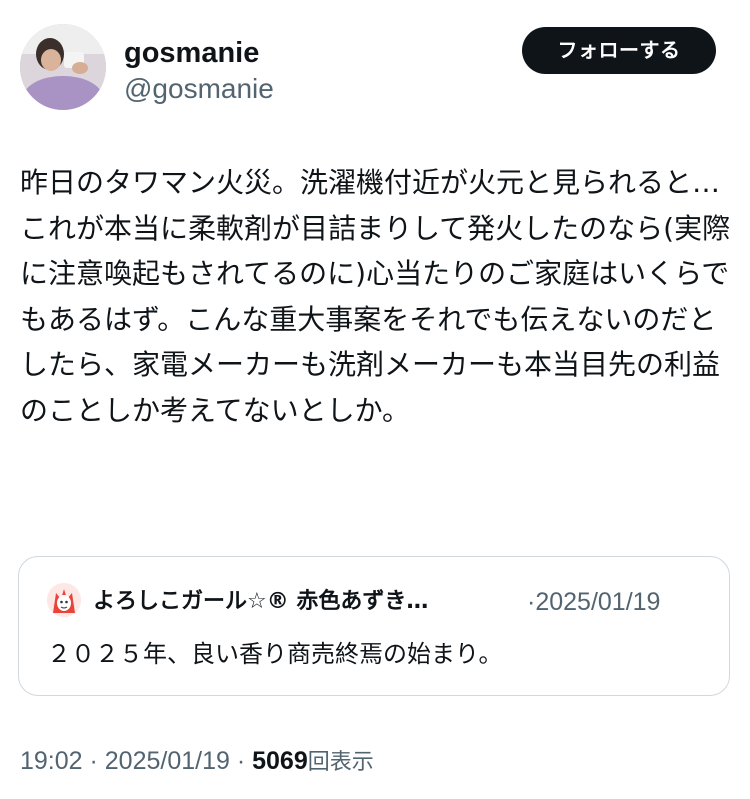 The image size is (750, 799). I want to click on quoted-date: ·2025/01/19, so click(593, 602).